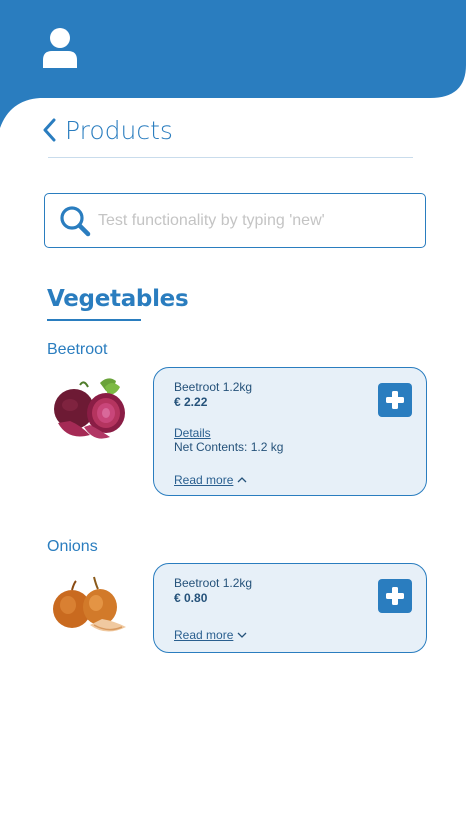  What do you see at coordinates (77, 349) in the screenshot?
I see `product-name: Beetroot` at bounding box center [77, 349].